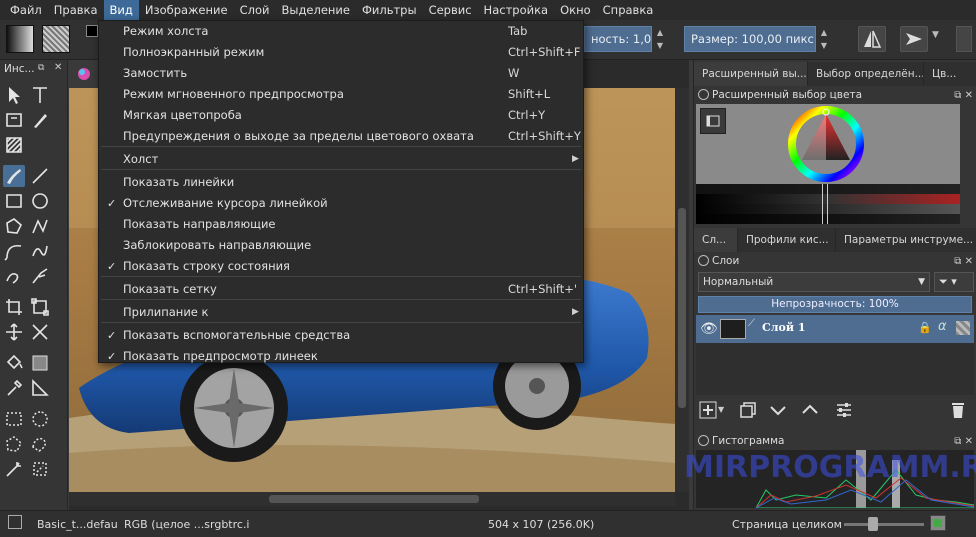 This screenshot has height=537, width=976. Describe the element at coordinates (14, 95) in the screenshot. I see `select-shapes-tool-button` at that location.